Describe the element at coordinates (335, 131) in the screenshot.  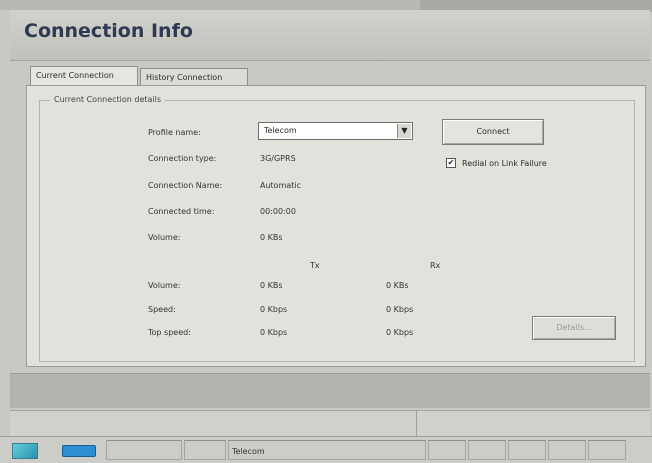
I see `profile-name-select: Telecom ▼` at that location.